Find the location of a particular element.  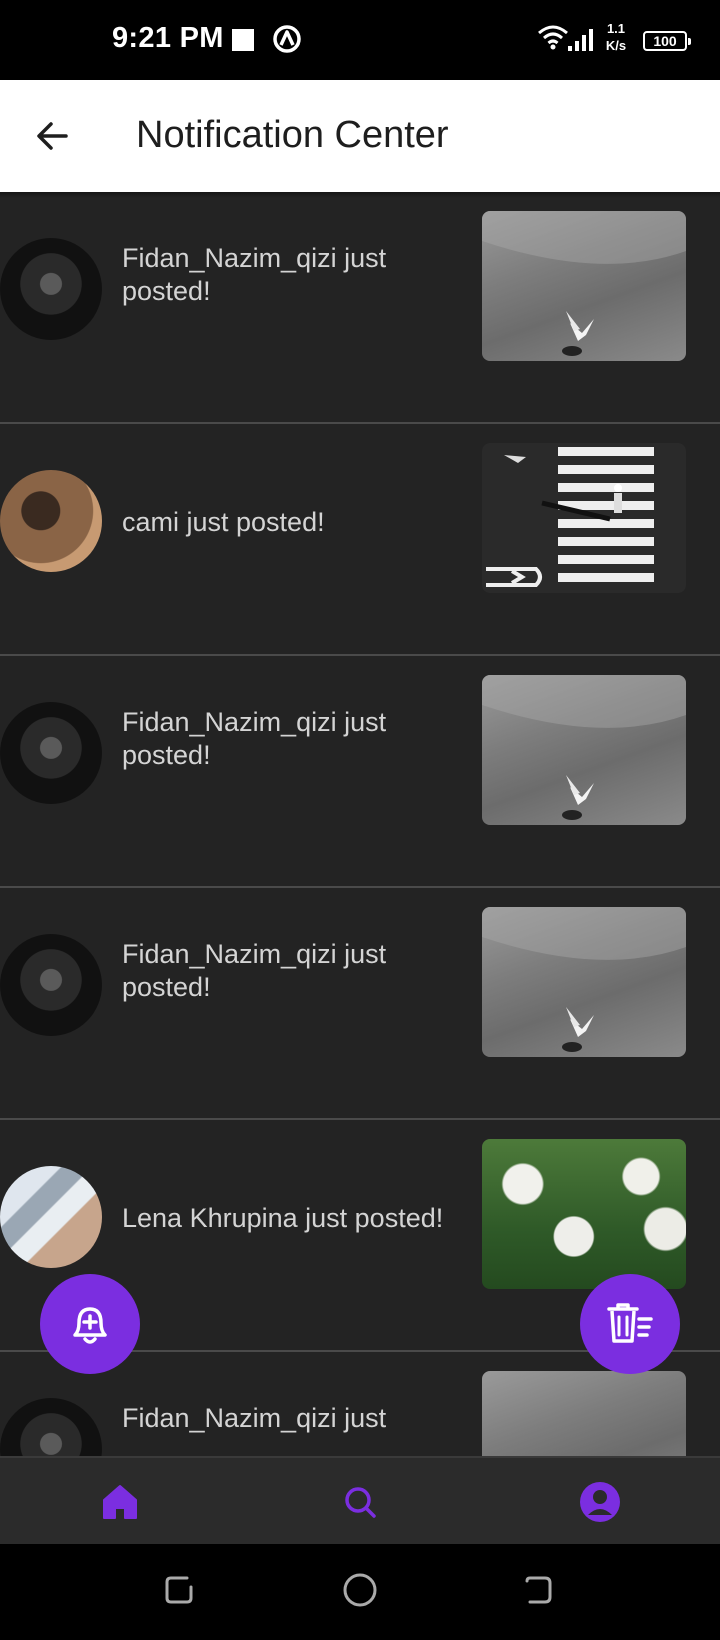

signal-icon is located at coordinates (580, 40).